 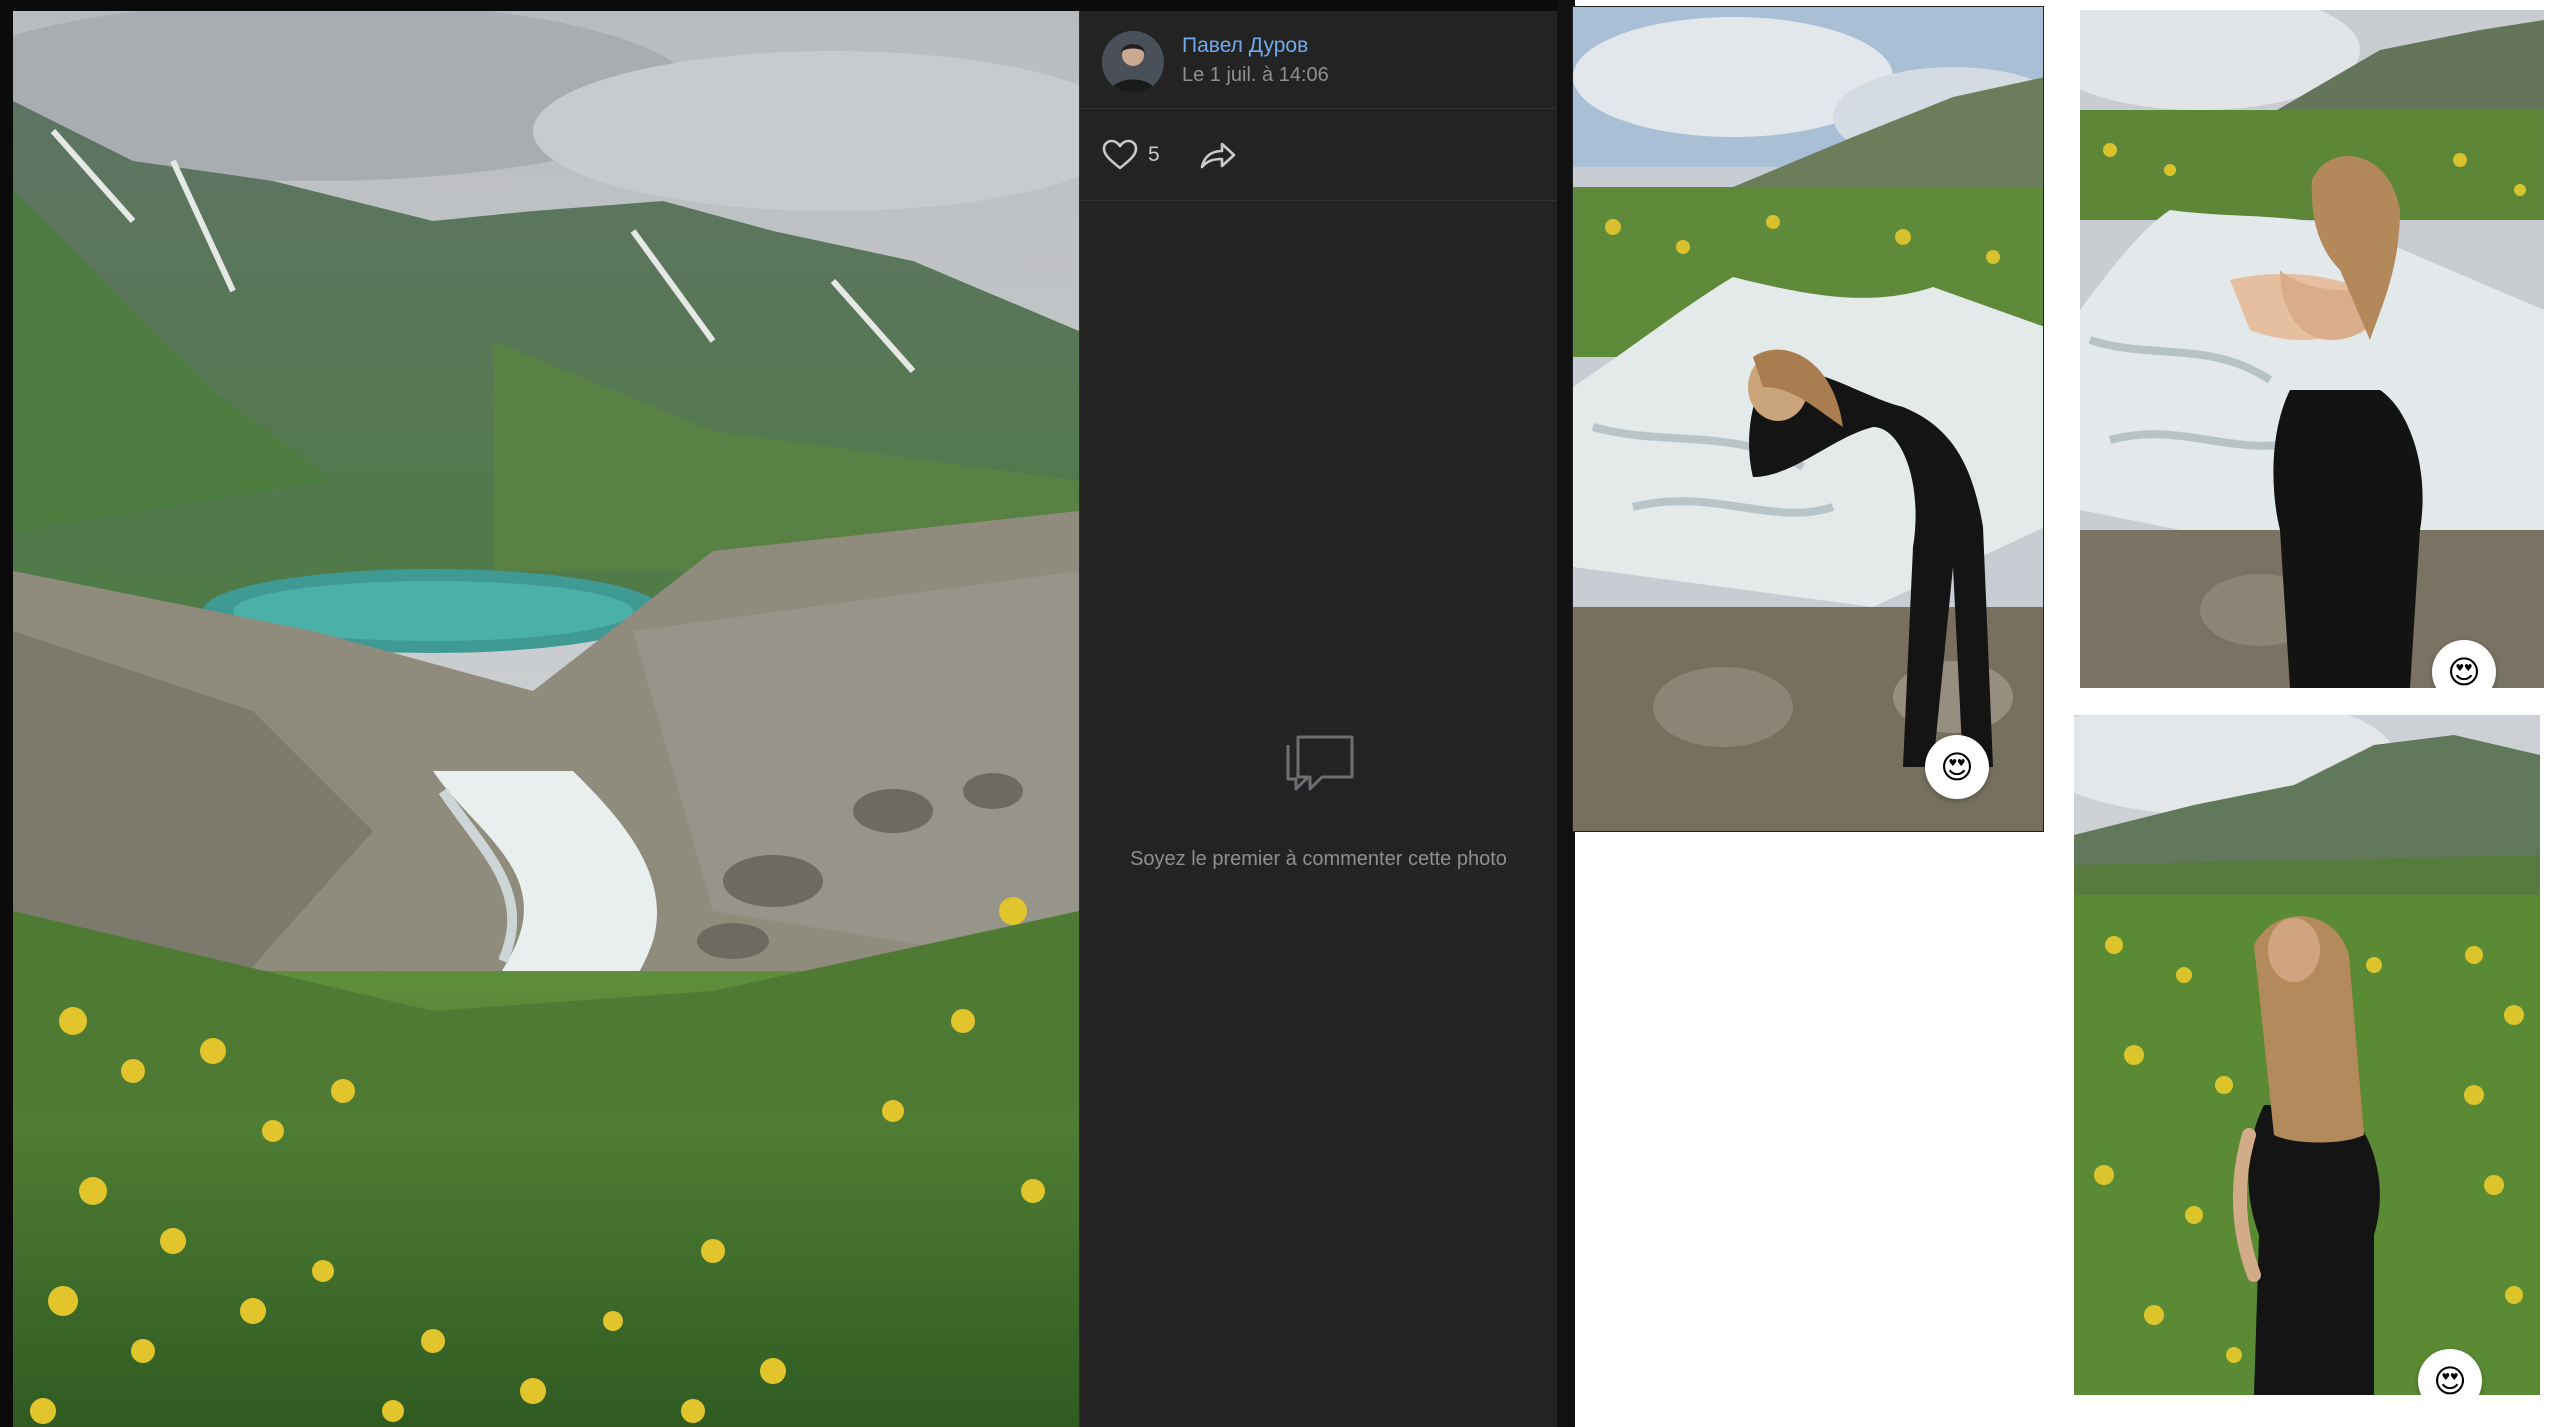 I want to click on empty-comments-text: Soyez le premier à commenter cette photo, so click(x=1318, y=859).